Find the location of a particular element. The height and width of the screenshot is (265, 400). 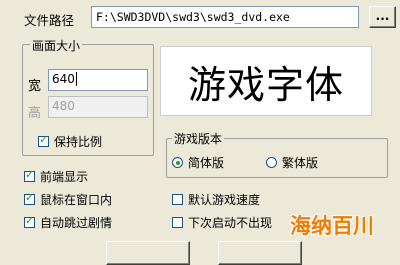

default-speed-label: 默认游戏速度 is located at coordinates (224, 200).